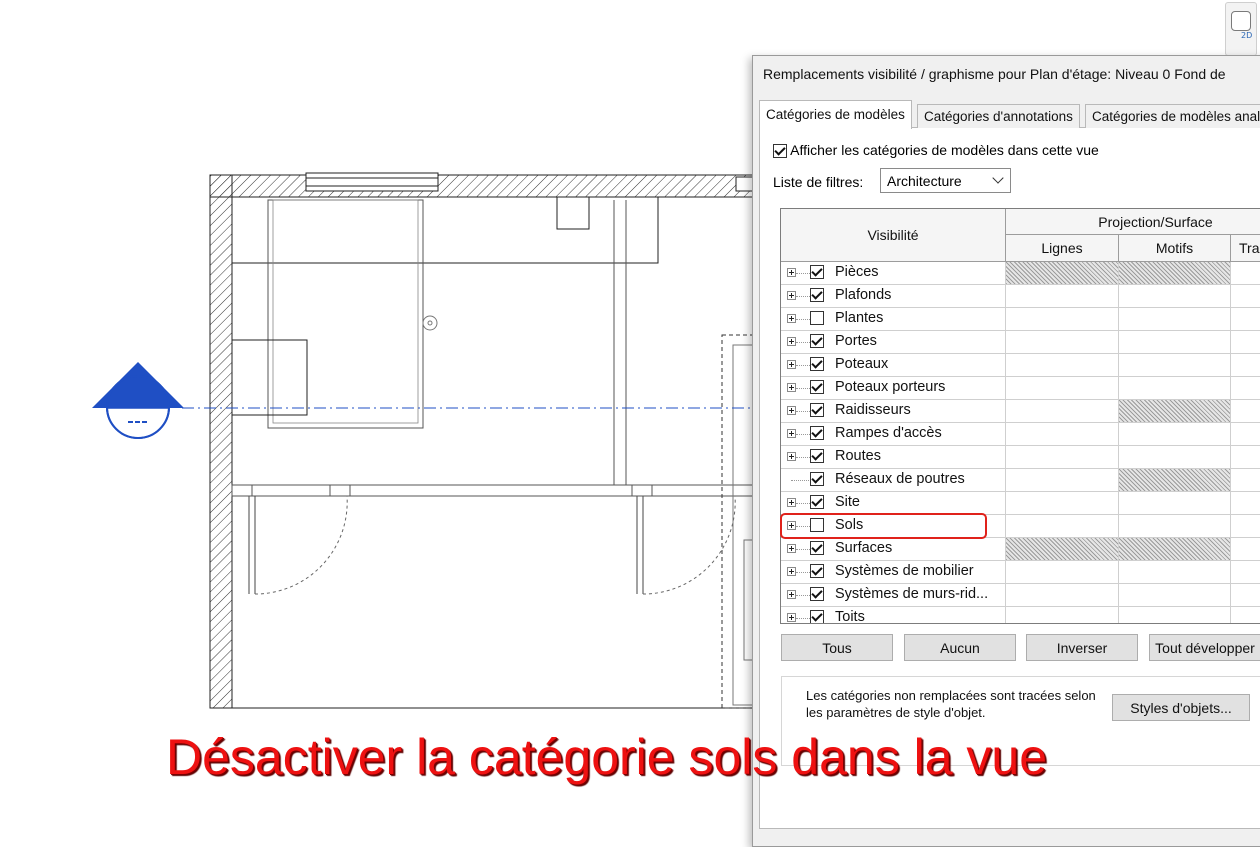 The width and height of the screenshot is (1260, 847). What do you see at coordinates (960, 647) in the screenshot?
I see `none-button: Aucun` at bounding box center [960, 647].